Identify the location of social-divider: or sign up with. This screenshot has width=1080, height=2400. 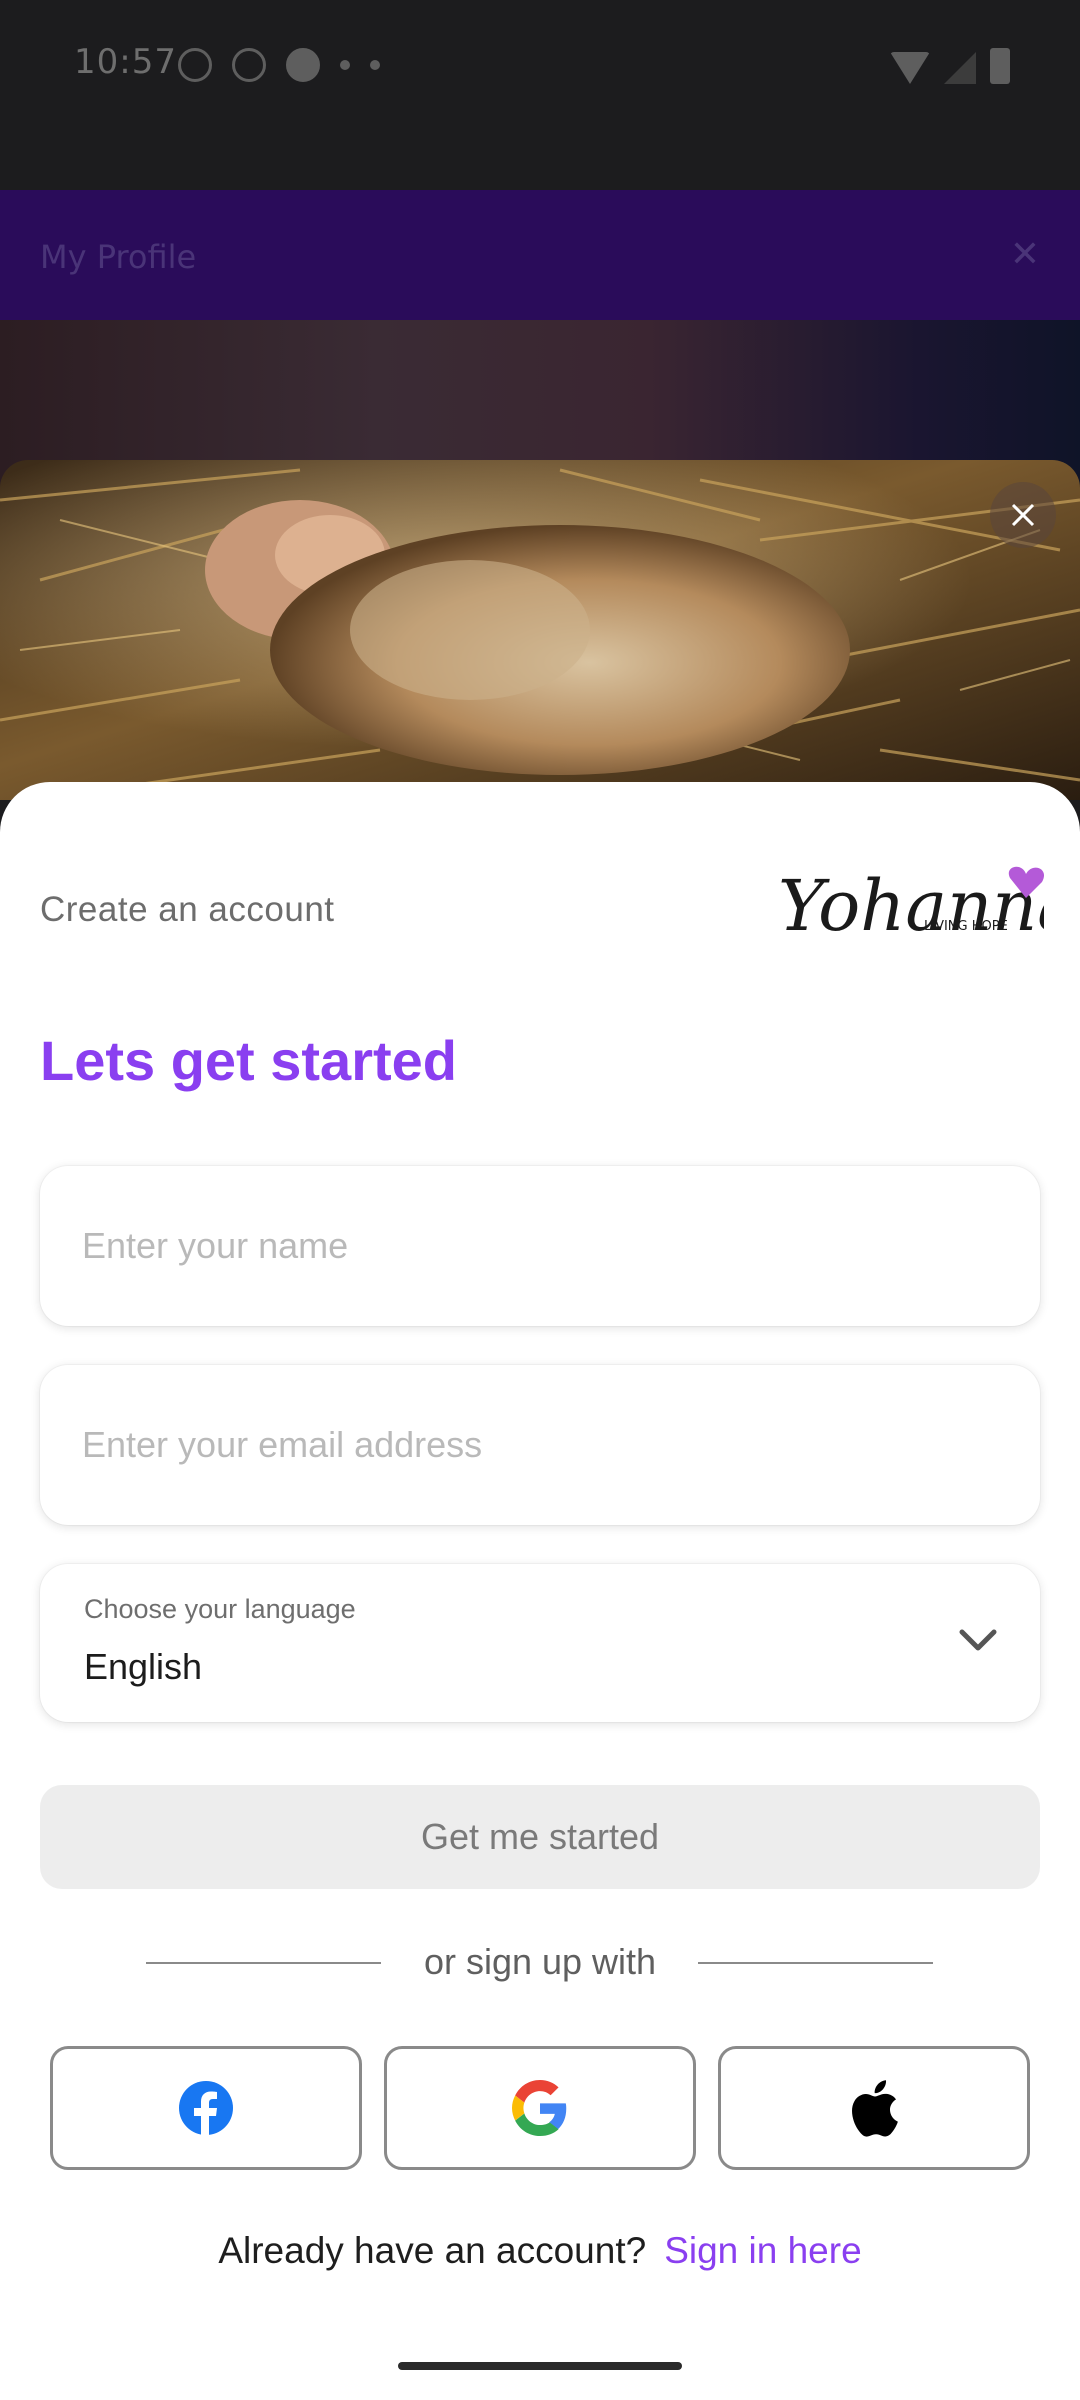
(540, 1962).